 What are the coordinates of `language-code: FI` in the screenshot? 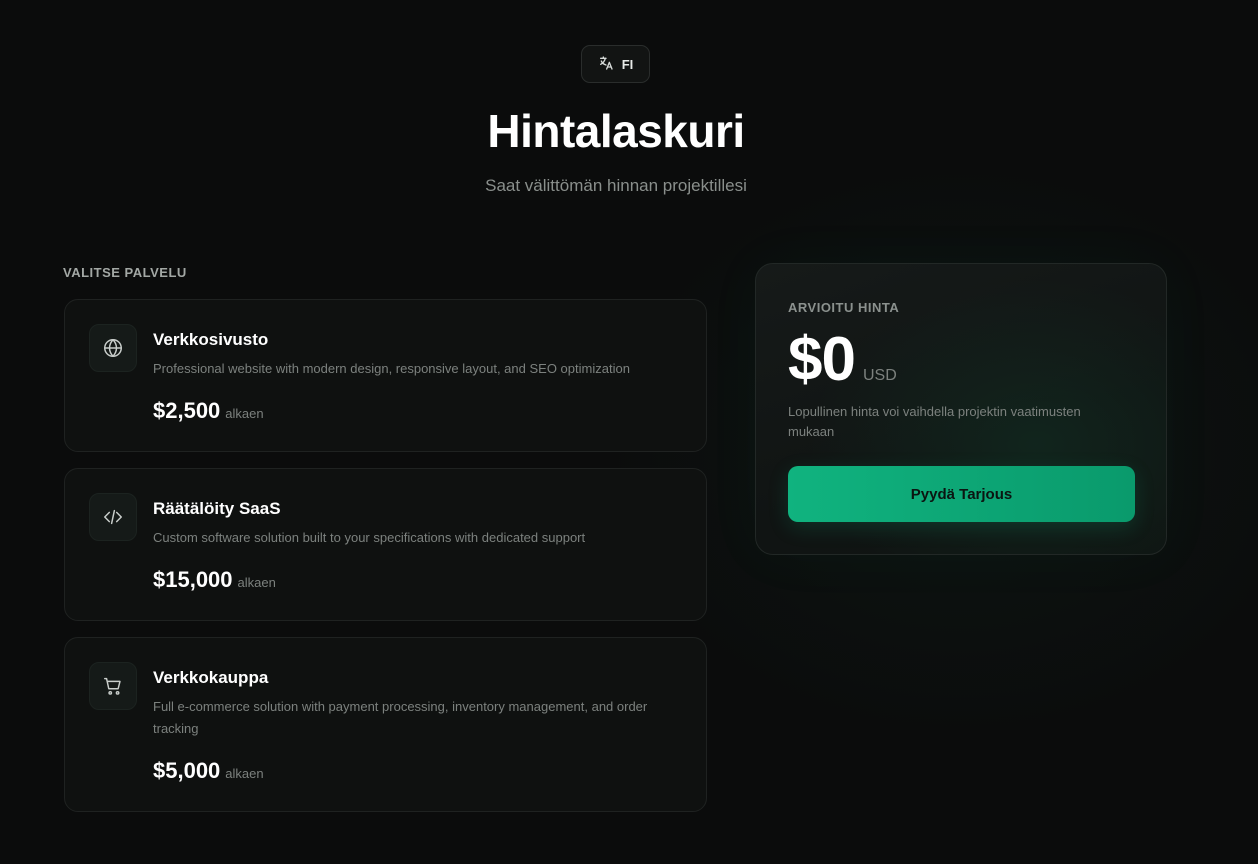 It's located at (627, 64).